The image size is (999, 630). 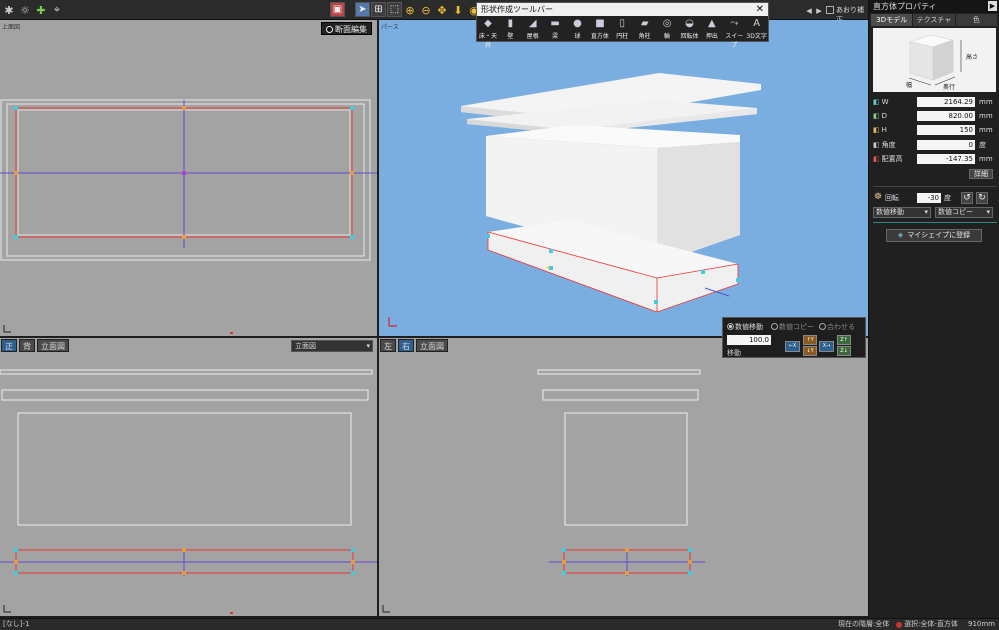 What do you see at coordinates (981, 624) in the screenshot?
I see `status-dimension: 910mm` at bounding box center [981, 624].